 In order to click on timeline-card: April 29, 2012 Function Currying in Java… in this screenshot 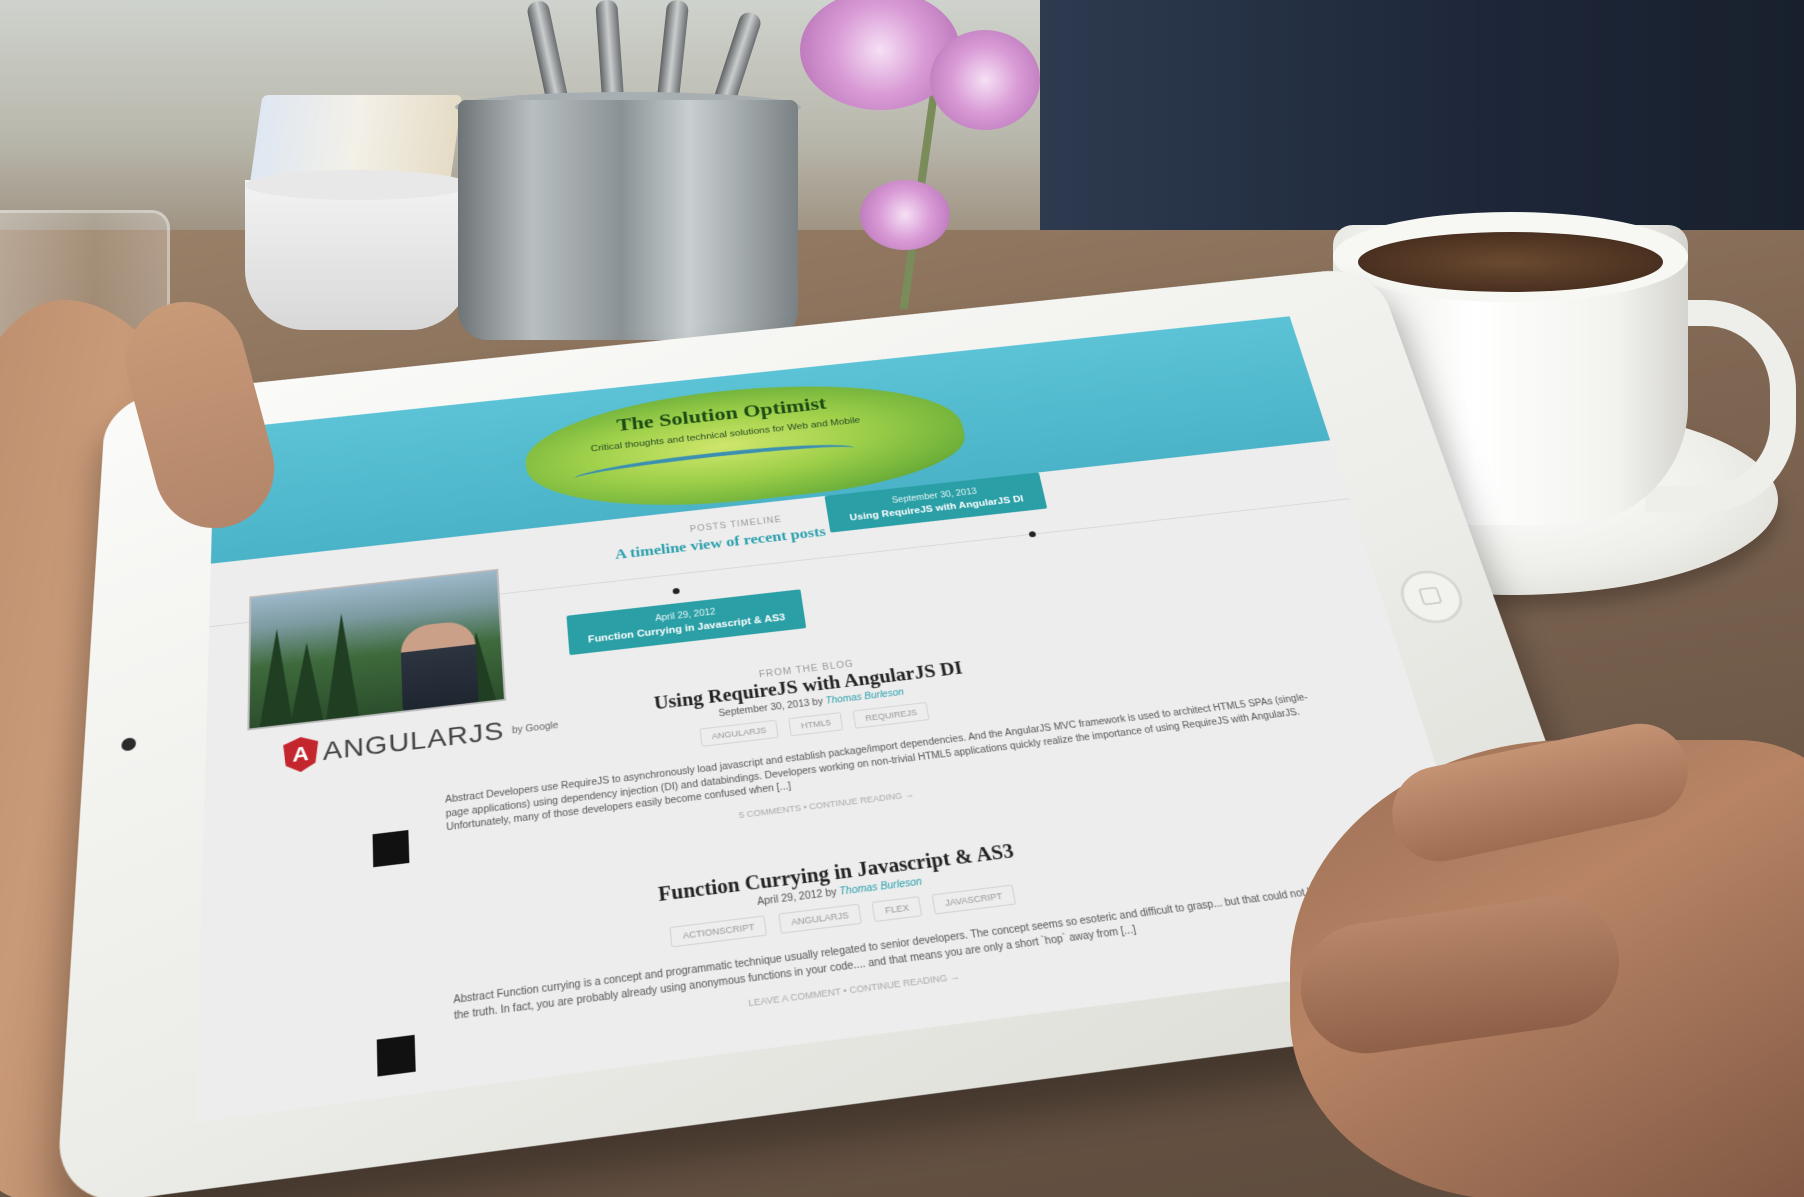, I will do `click(686, 622)`.